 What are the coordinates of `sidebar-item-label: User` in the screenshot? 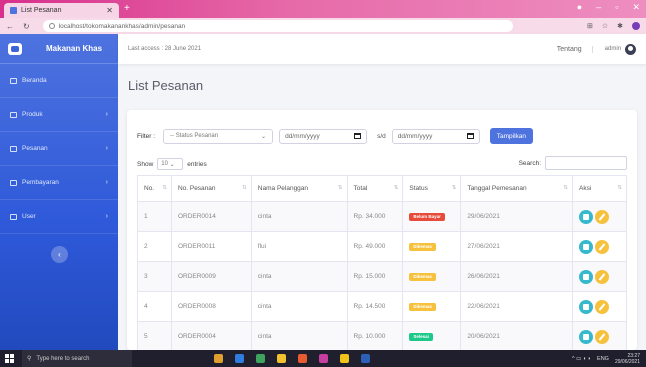 It's located at (29, 216).